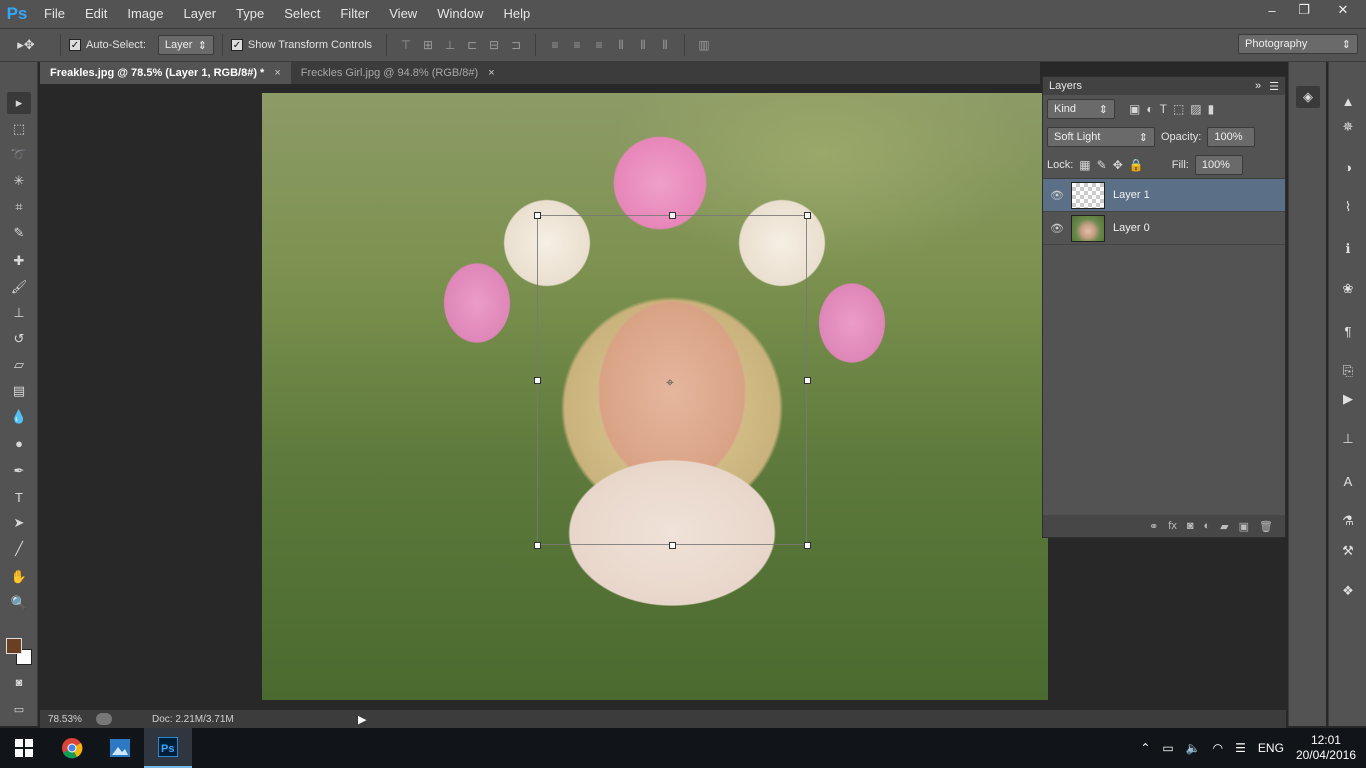 This screenshot has width=1366, height=768. Describe the element at coordinates (643, 45) in the screenshot. I see `distribute-hcenter-icon: ⦀` at that location.